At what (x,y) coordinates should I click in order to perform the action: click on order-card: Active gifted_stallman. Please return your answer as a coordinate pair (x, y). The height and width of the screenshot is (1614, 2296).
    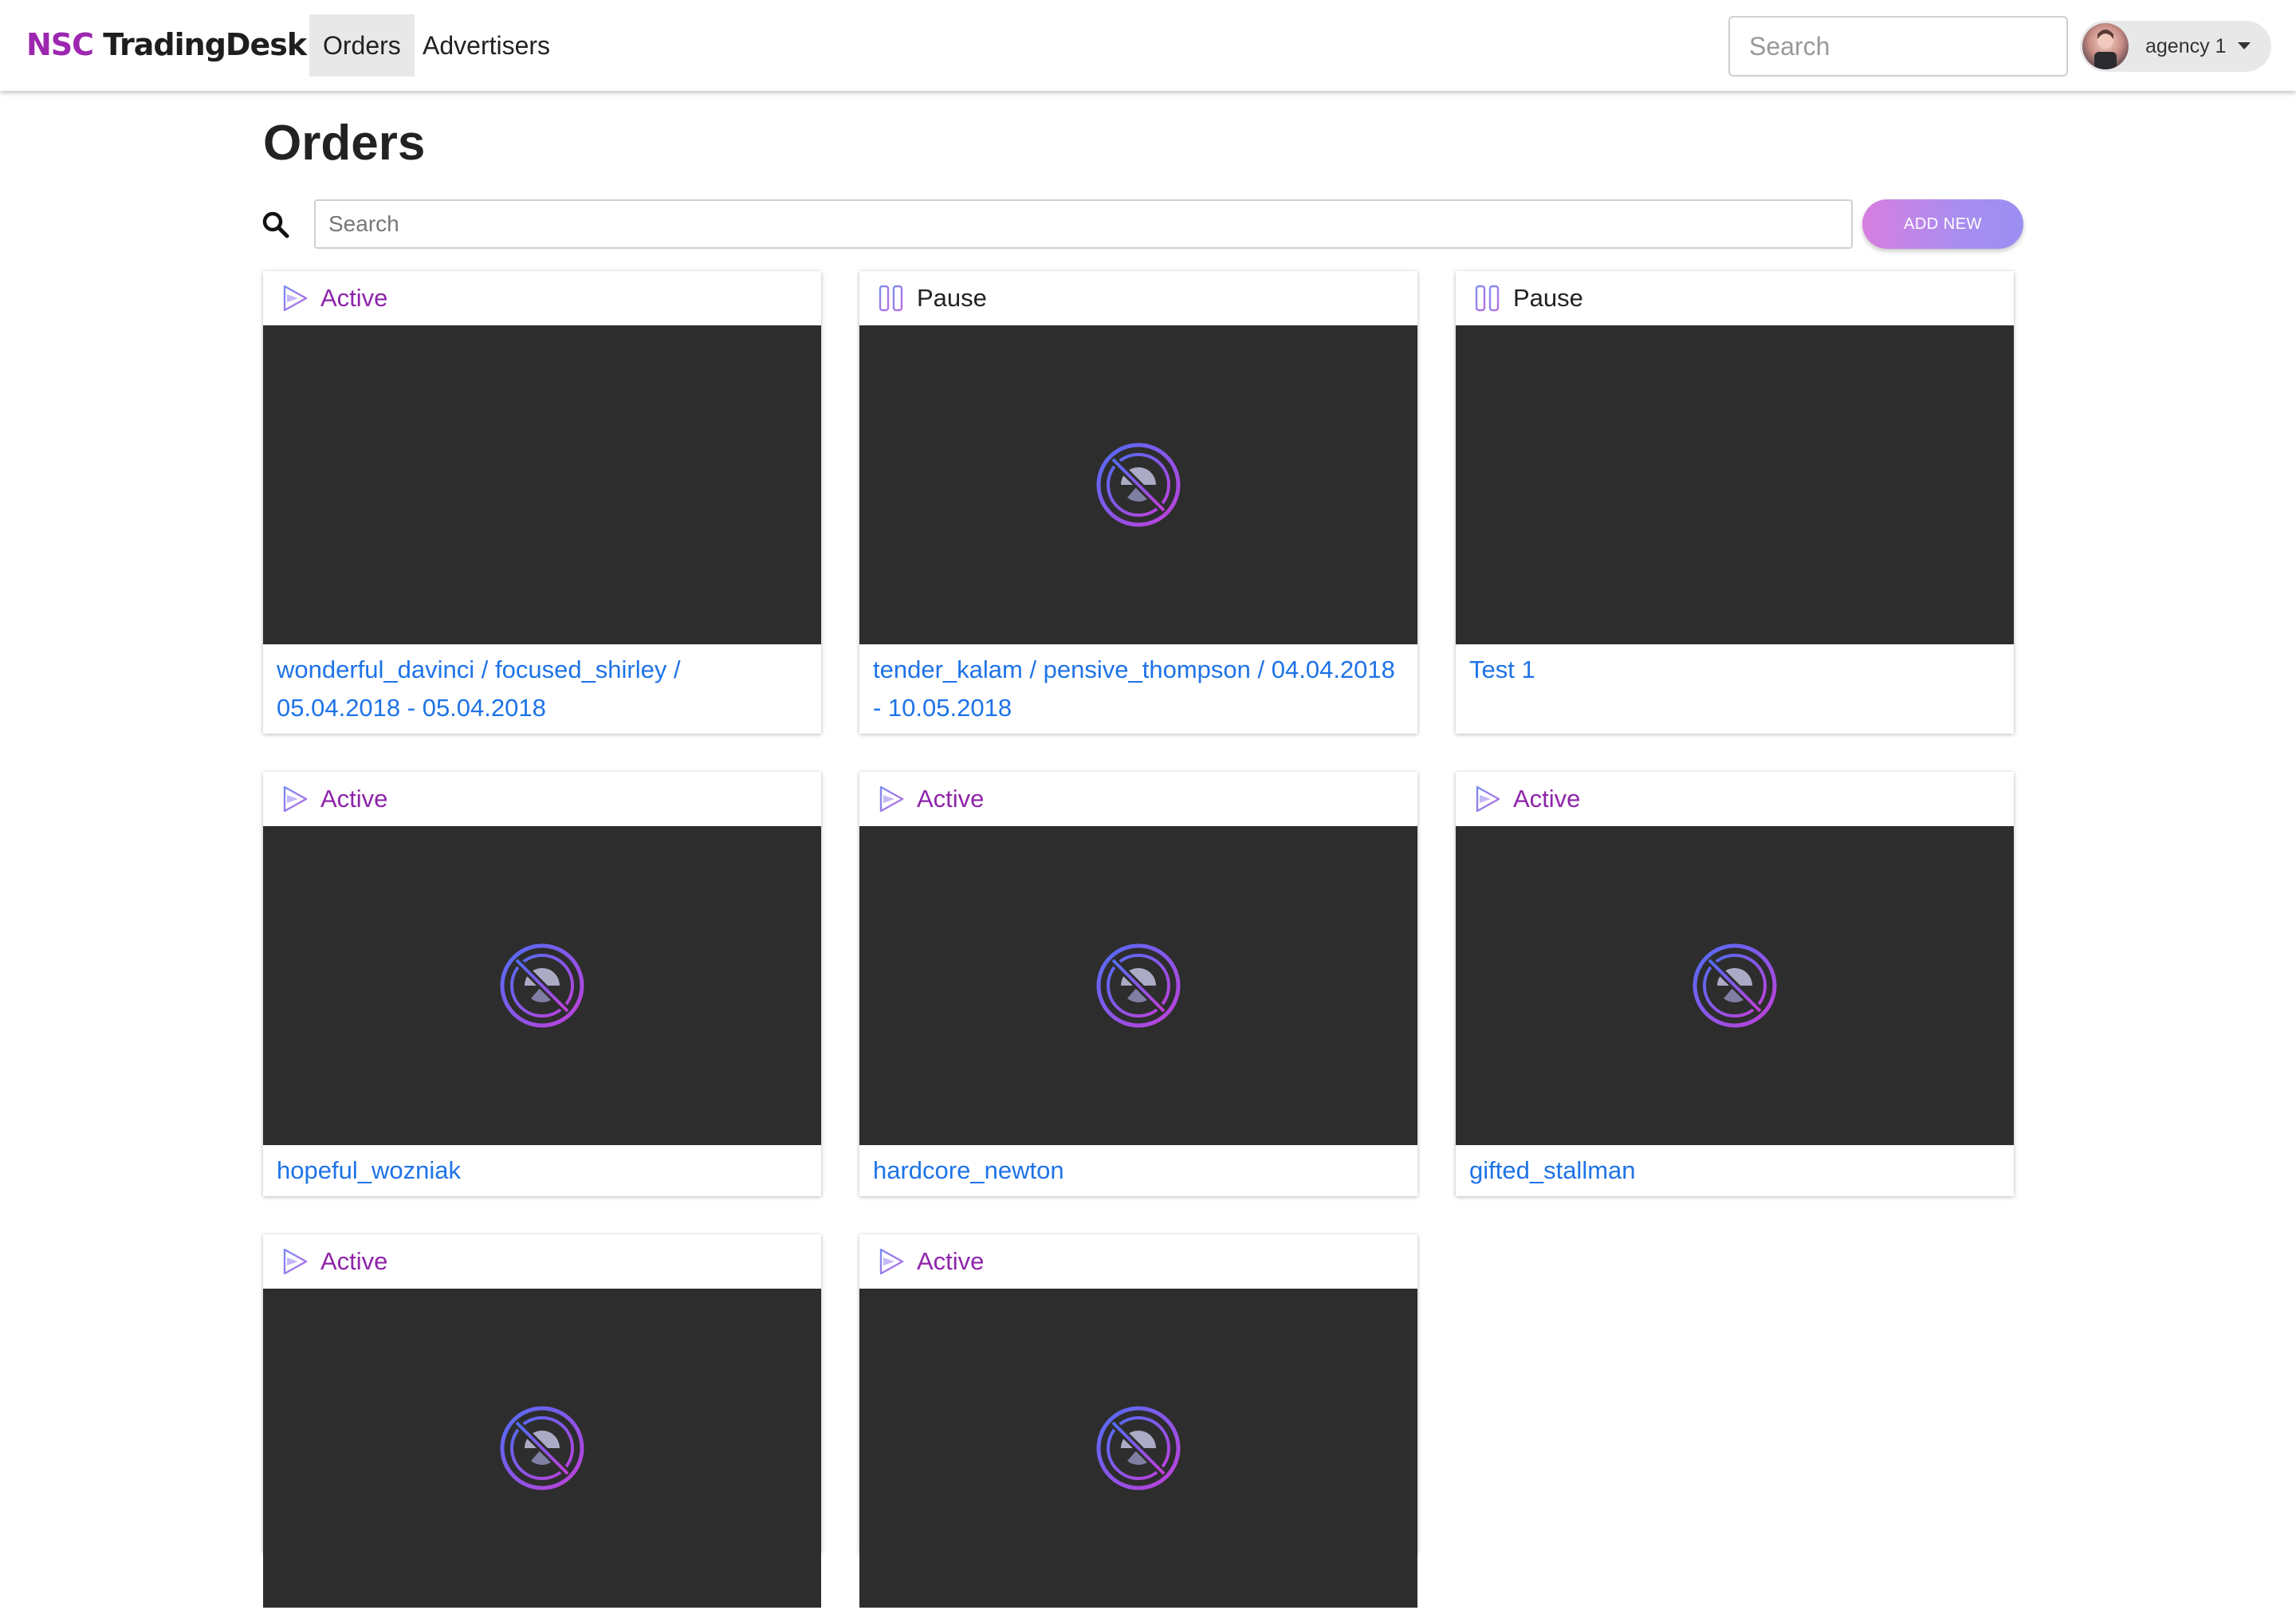
    Looking at the image, I should click on (1735, 984).